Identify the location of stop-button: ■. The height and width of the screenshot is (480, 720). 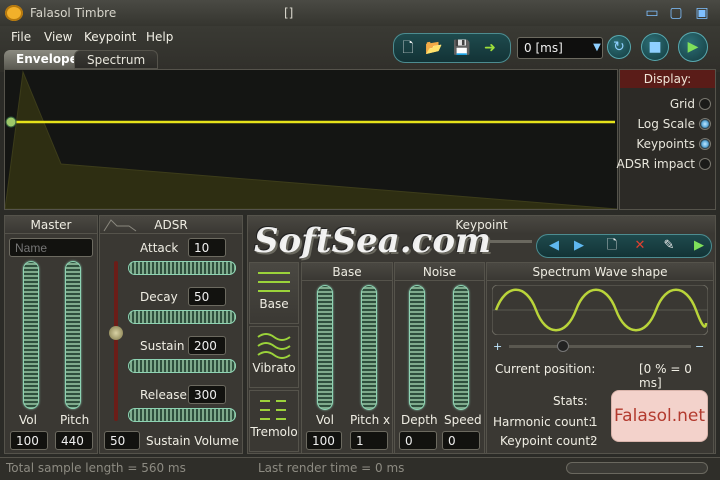
(655, 47).